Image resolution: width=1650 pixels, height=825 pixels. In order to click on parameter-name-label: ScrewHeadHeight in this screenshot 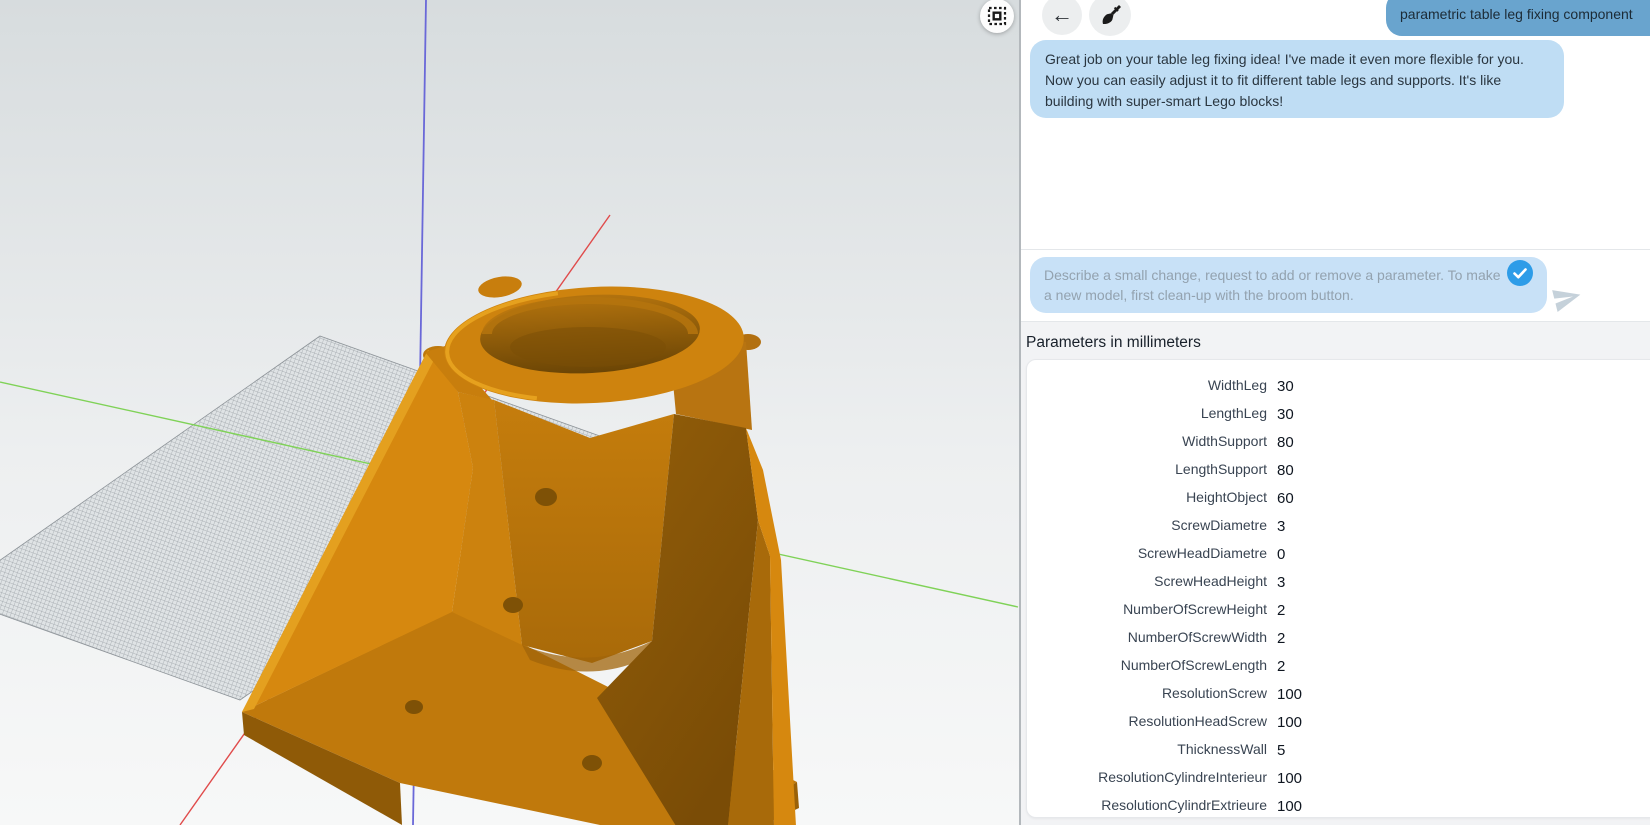, I will do `click(1210, 581)`.